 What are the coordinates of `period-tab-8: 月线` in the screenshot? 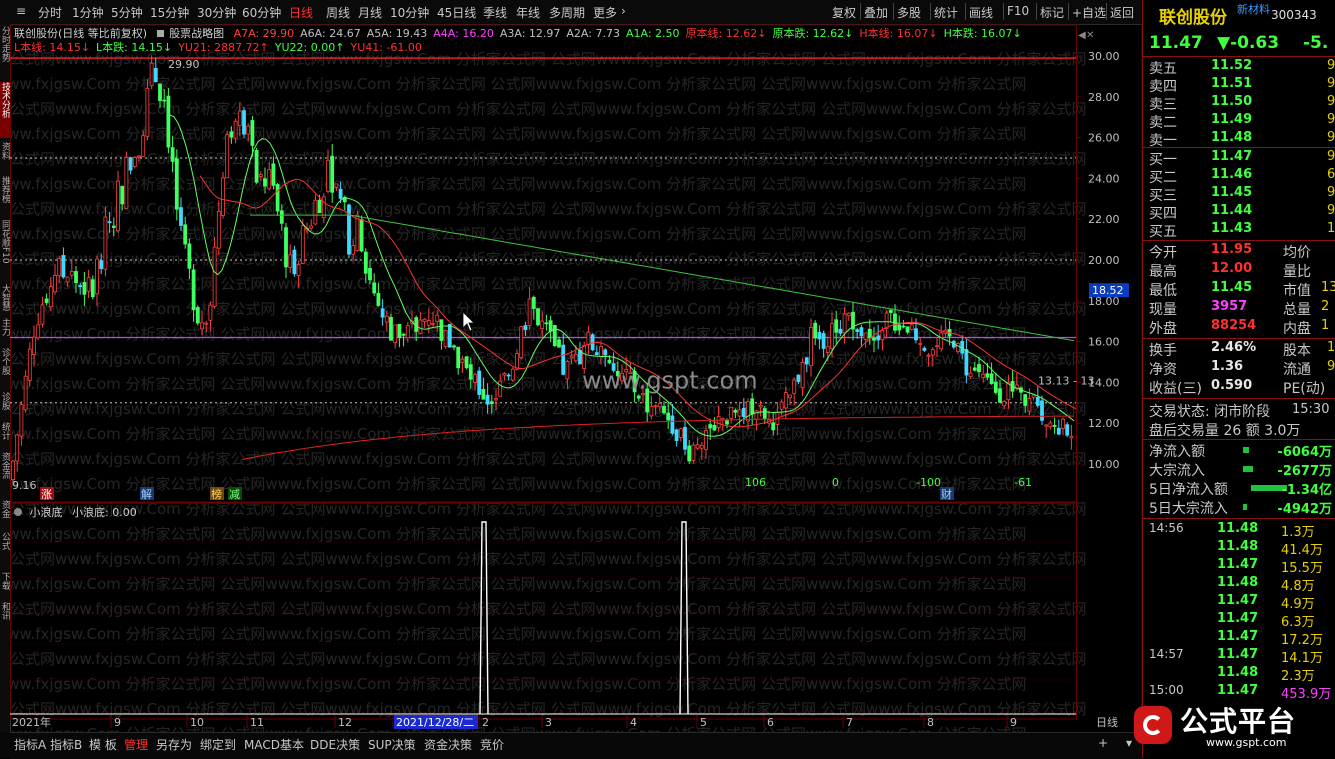 It's located at (370, 12).